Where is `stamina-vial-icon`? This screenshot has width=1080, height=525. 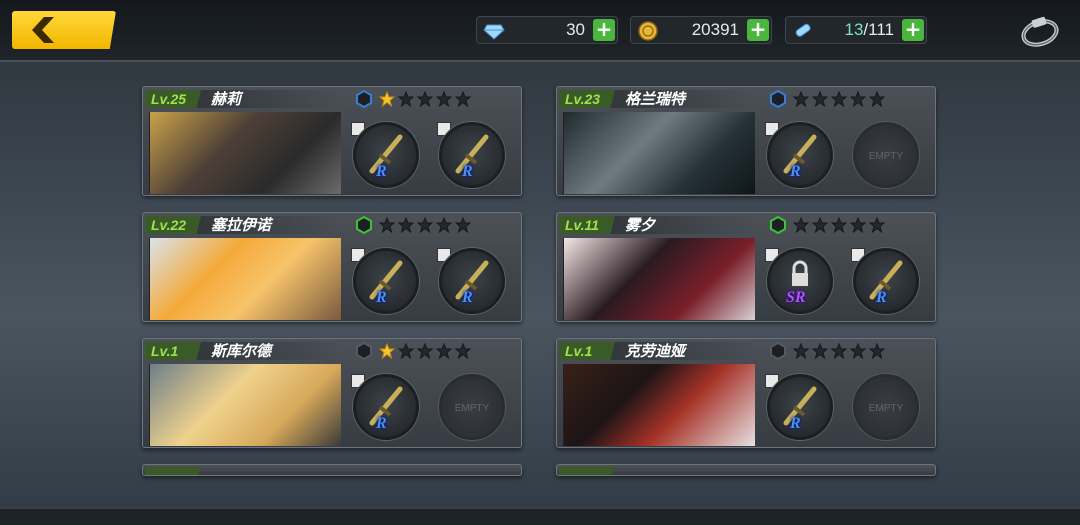
stamina-vial-icon is located at coordinates (803, 30).